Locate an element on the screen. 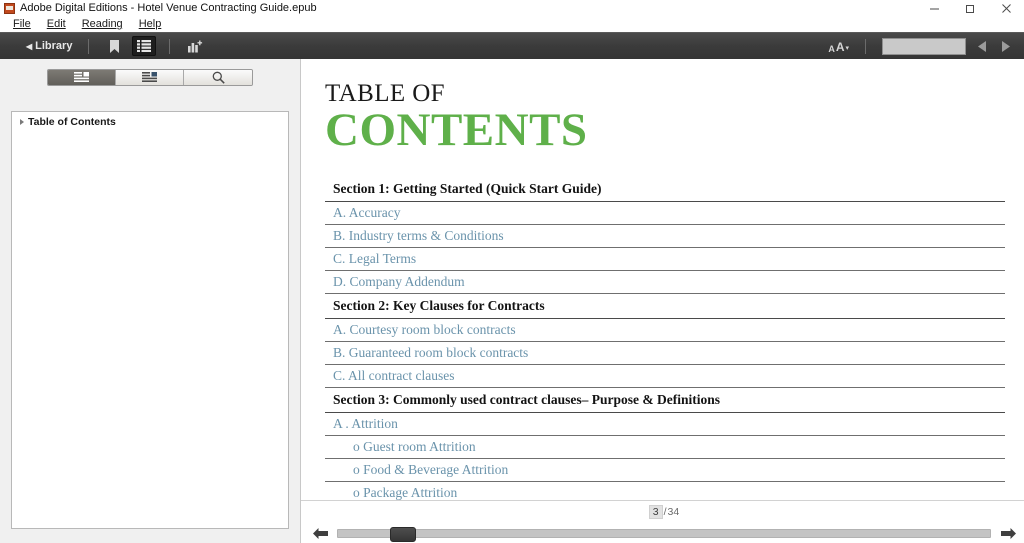 This screenshot has height=543, width=1024. toc-link: A. Courtesy room block contracts is located at coordinates (665, 330).